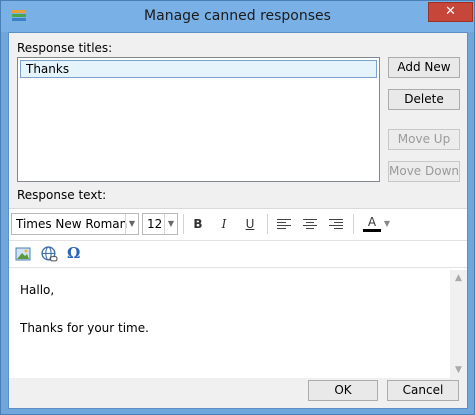 This screenshot has height=415, width=475. I want to click on ok-button: OK, so click(343, 390).